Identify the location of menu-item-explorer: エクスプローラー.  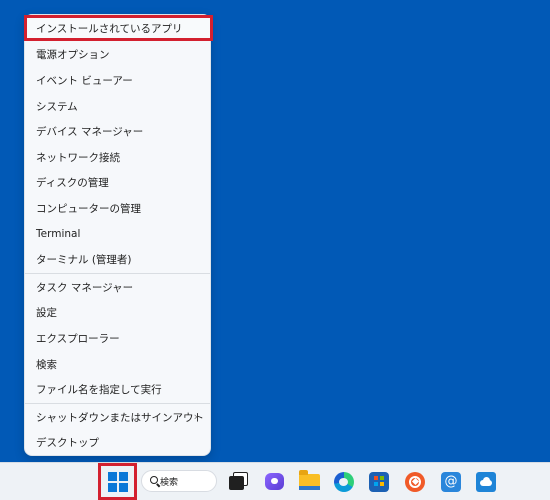
(117, 338).